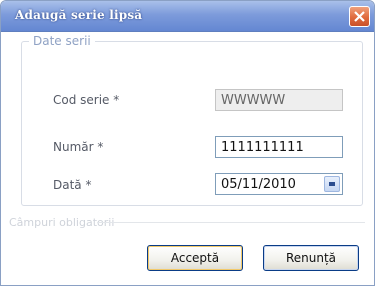 The image size is (375, 286). I want to click on date-picker-input: 05/11/2010, so click(279, 184).